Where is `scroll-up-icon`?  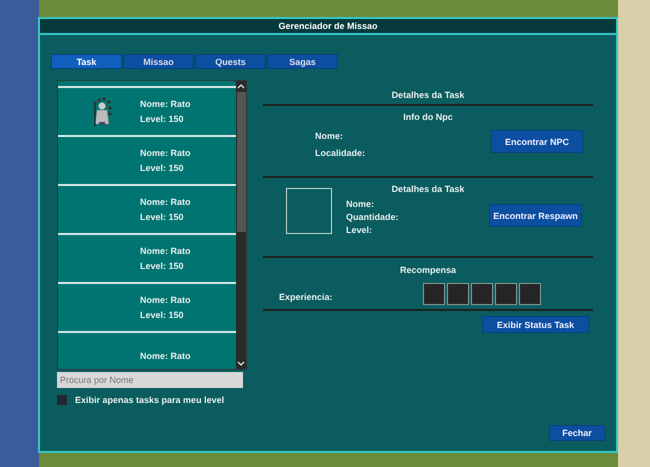 scroll-up-icon is located at coordinates (241, 86).